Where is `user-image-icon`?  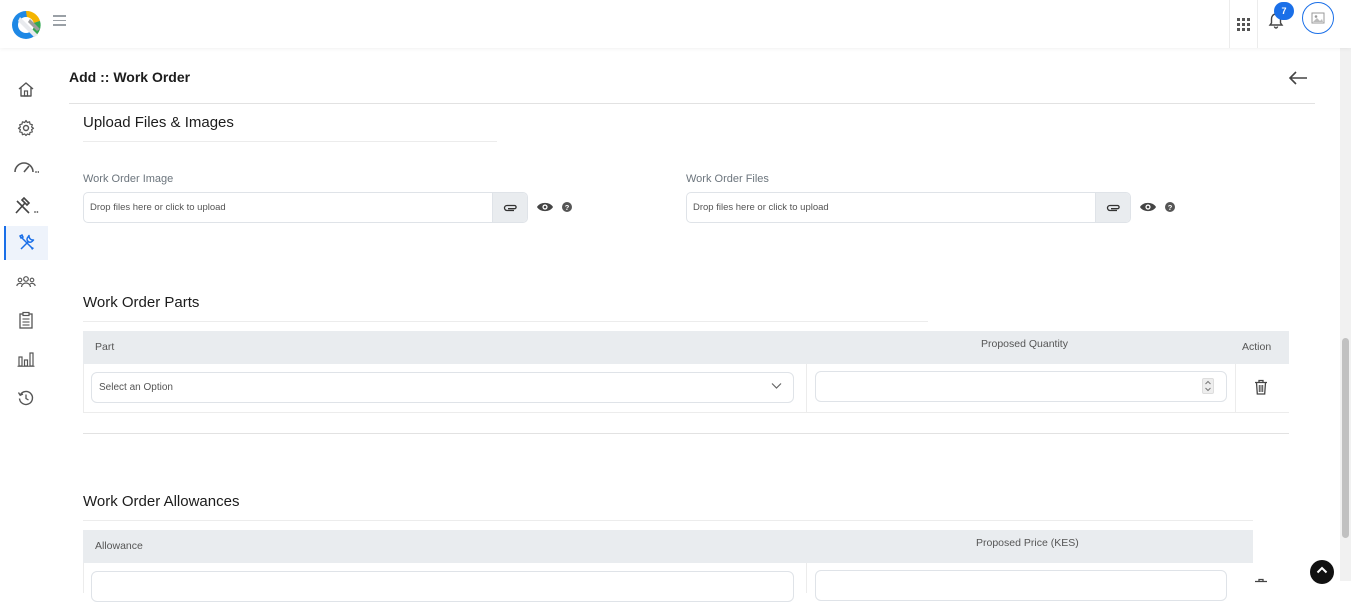
user-image-icon is located at coordinates (1318, 18).